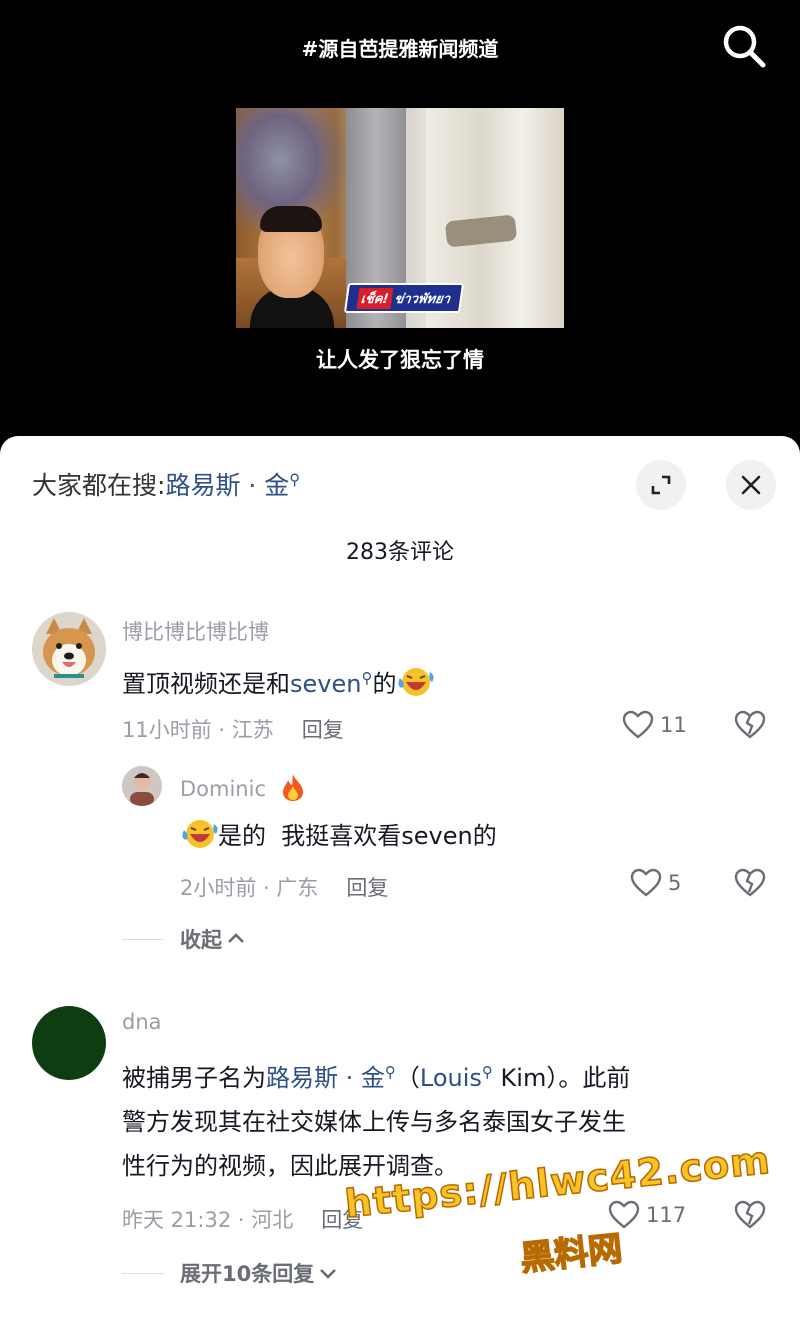  What do you see at coordinates (675, 883) in the screenshot?
I see `like-count: 5` at bounding box center [675, 883].